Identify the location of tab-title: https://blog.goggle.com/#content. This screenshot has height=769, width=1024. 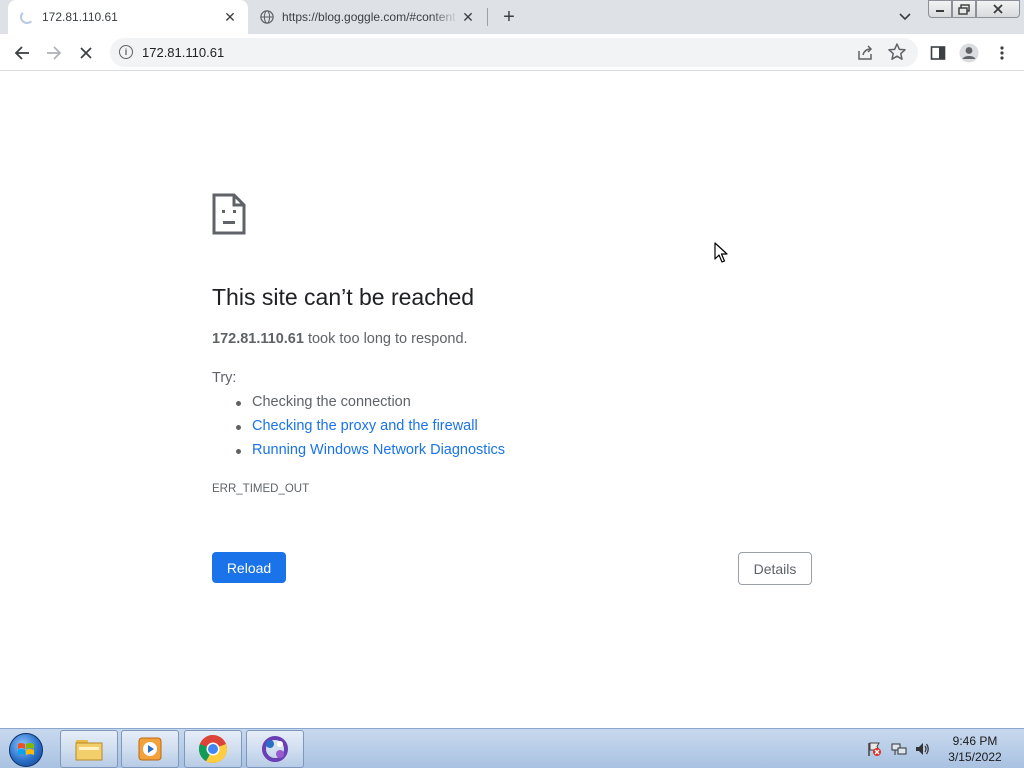
(369, 17).